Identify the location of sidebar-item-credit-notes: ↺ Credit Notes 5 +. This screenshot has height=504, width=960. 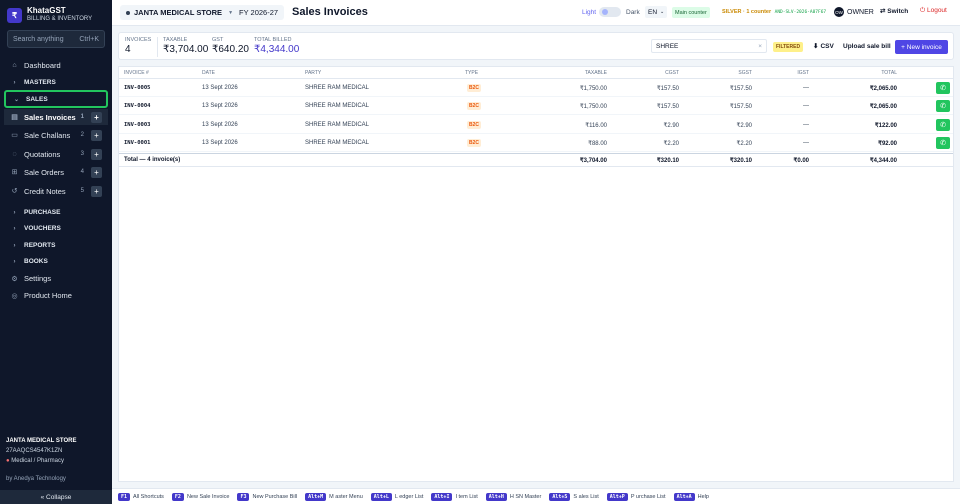
(56, 191).